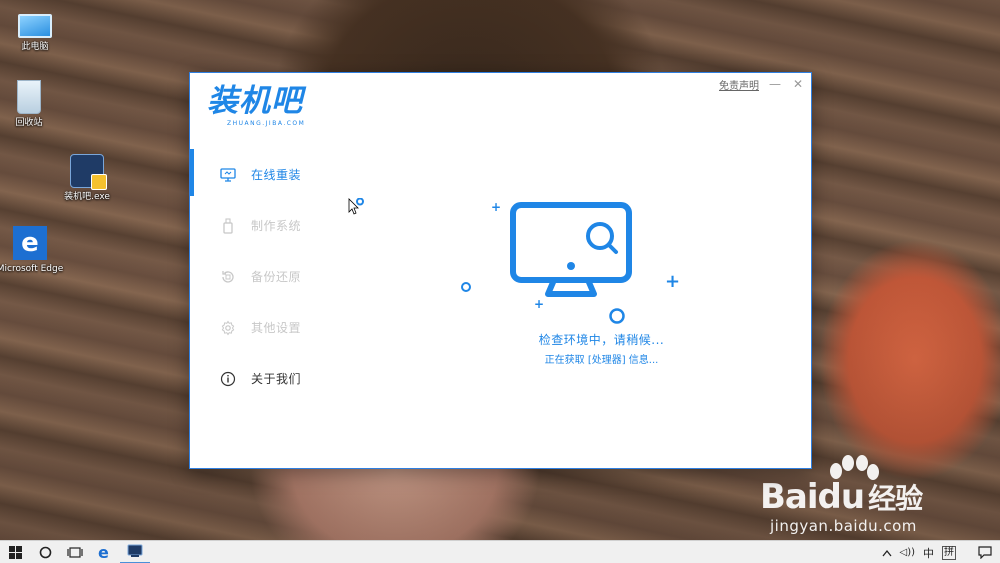 This screenshot has width=1000, height=563. I want to click on logo-text: 装机吧, so click(255, 101).